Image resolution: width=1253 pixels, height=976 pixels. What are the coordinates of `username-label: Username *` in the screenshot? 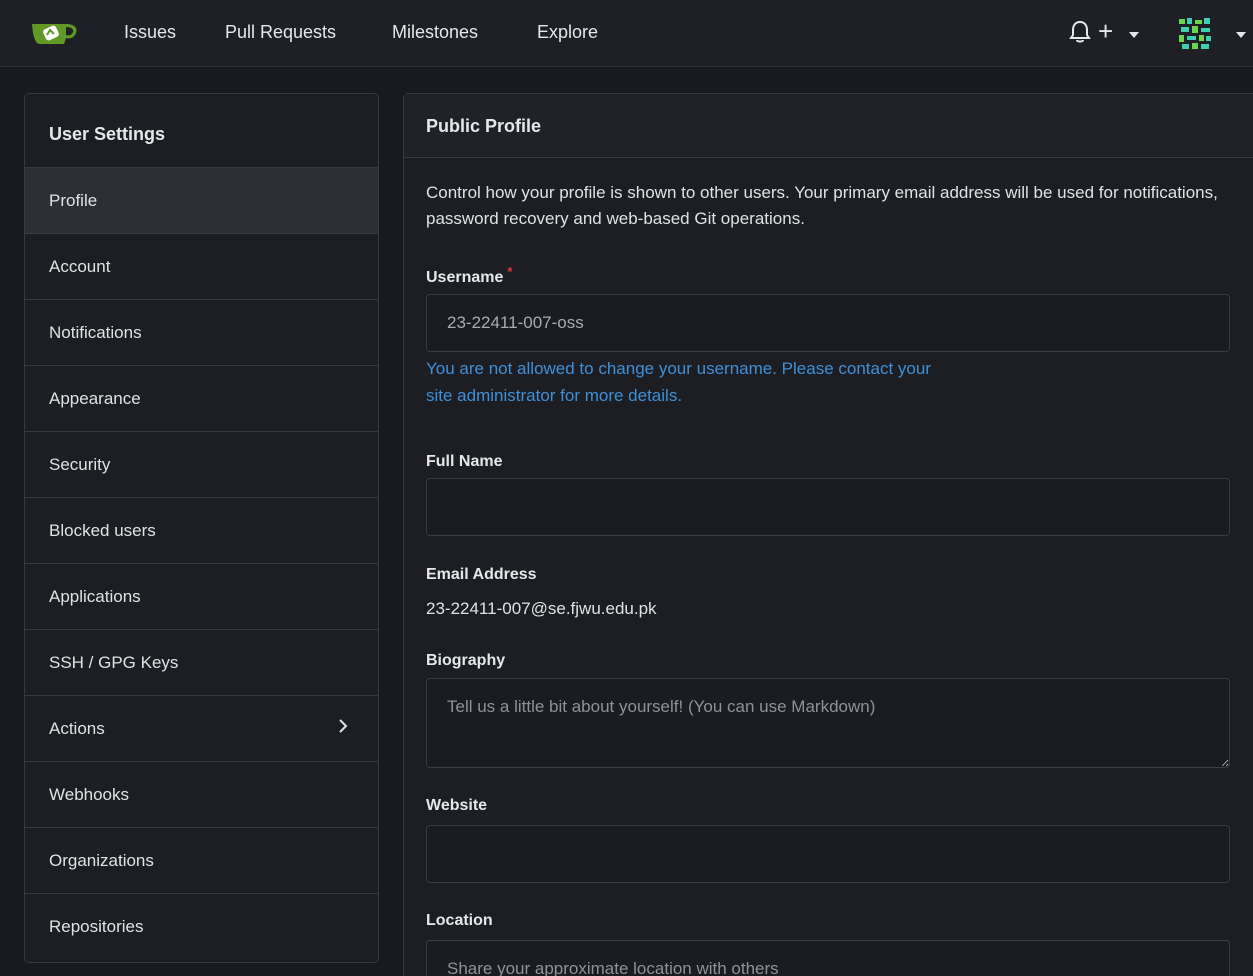 It's located at (469, 275).